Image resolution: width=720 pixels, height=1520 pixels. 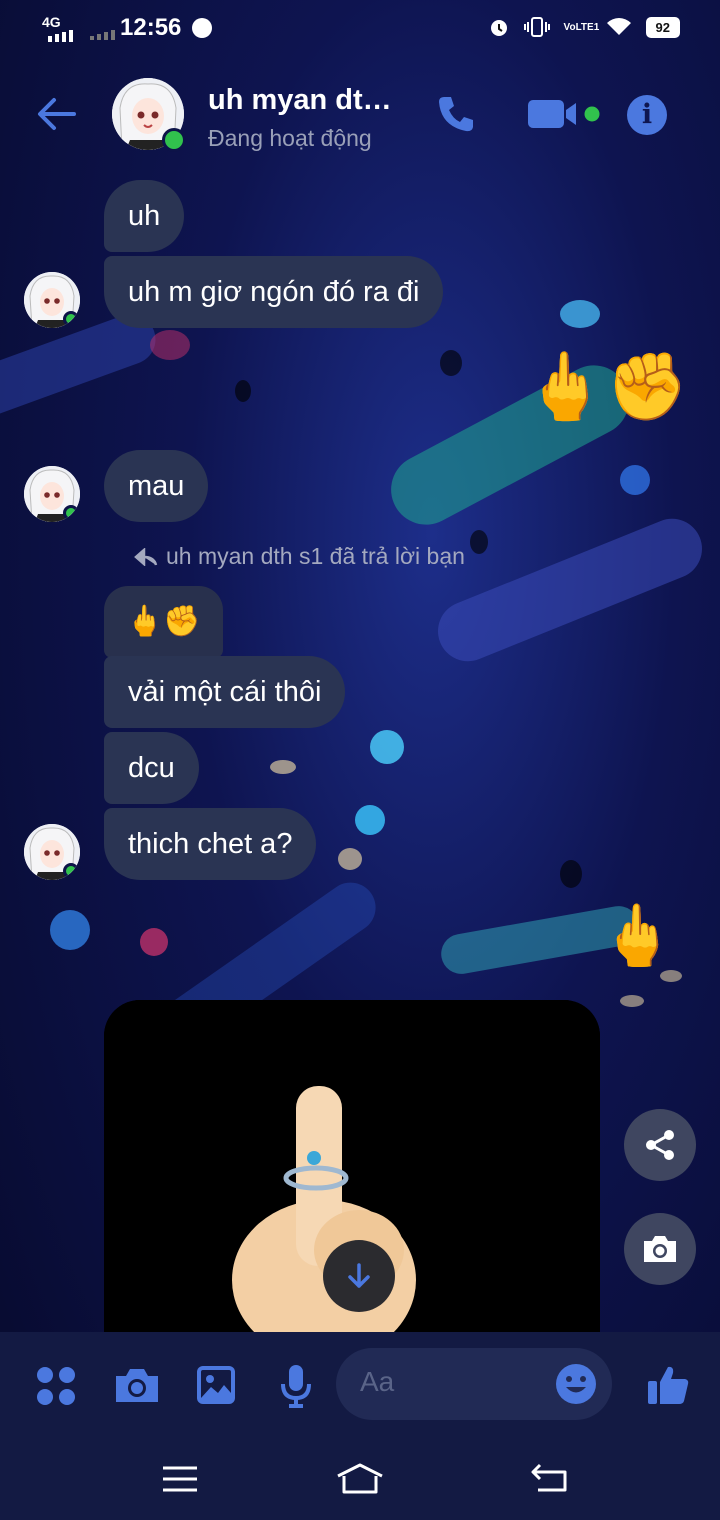 What do you see at coordinates (274, 292) in the screenshot?
I see `message-bubble: uh m giơ ngón đó ra đi` at bounding box center [274, 292].